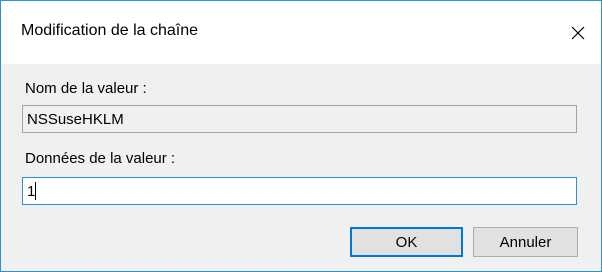  Describe the element at coordinates (35, 191) in the screenshot. I see `text-caret` at that location.